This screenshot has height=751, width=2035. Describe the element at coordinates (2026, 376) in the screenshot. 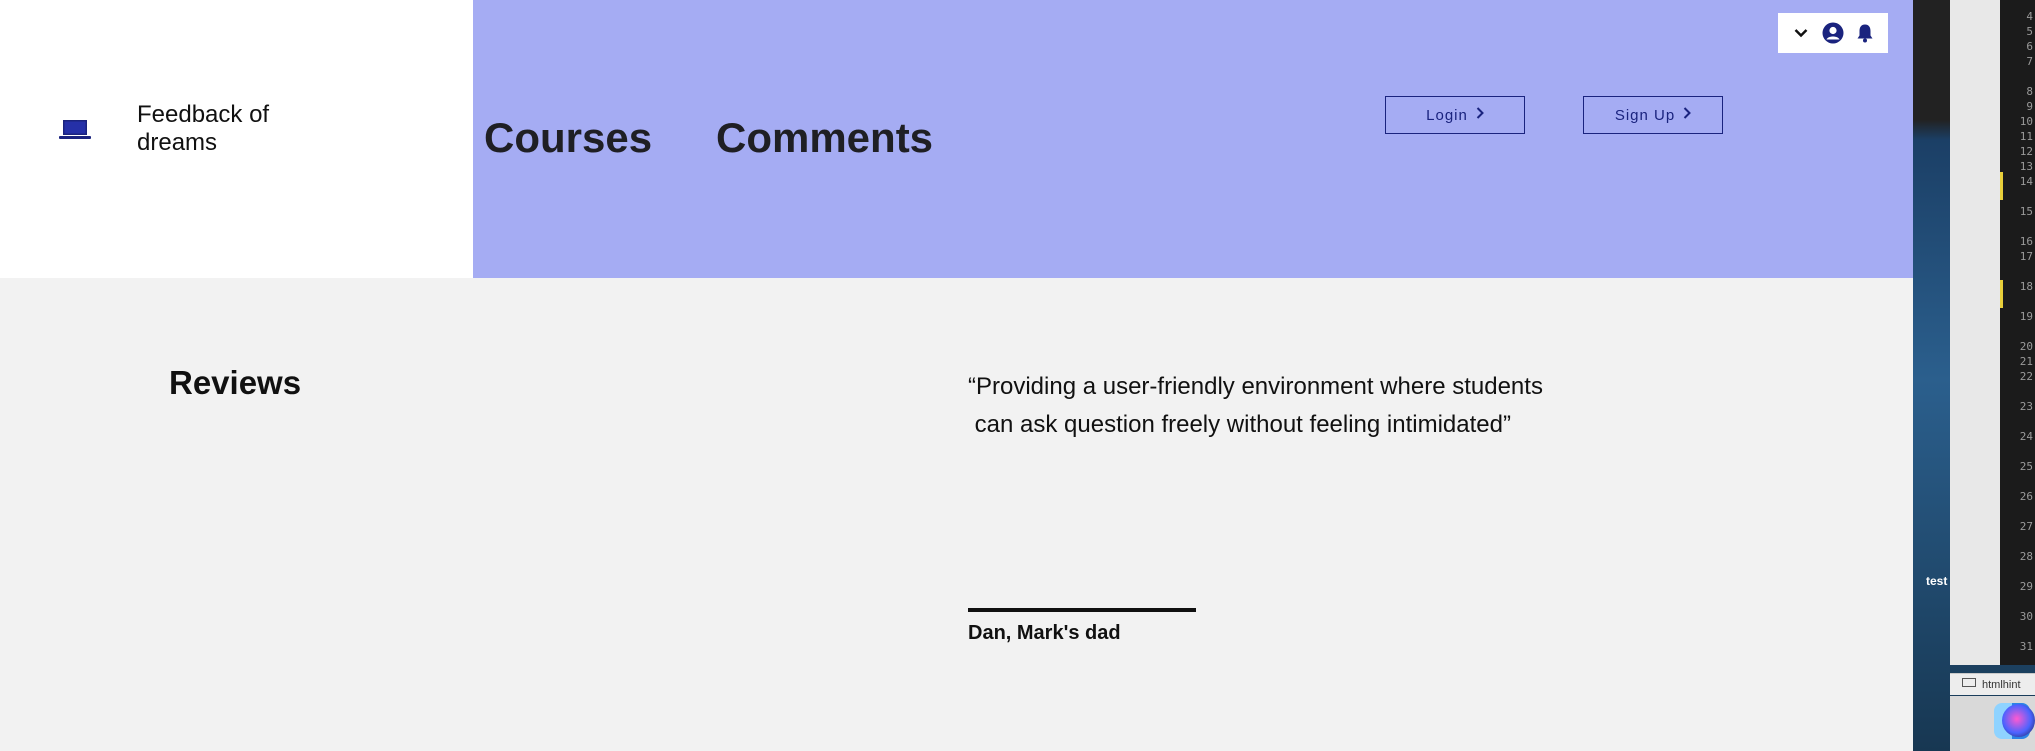

I see `line-number: 22` at that location.